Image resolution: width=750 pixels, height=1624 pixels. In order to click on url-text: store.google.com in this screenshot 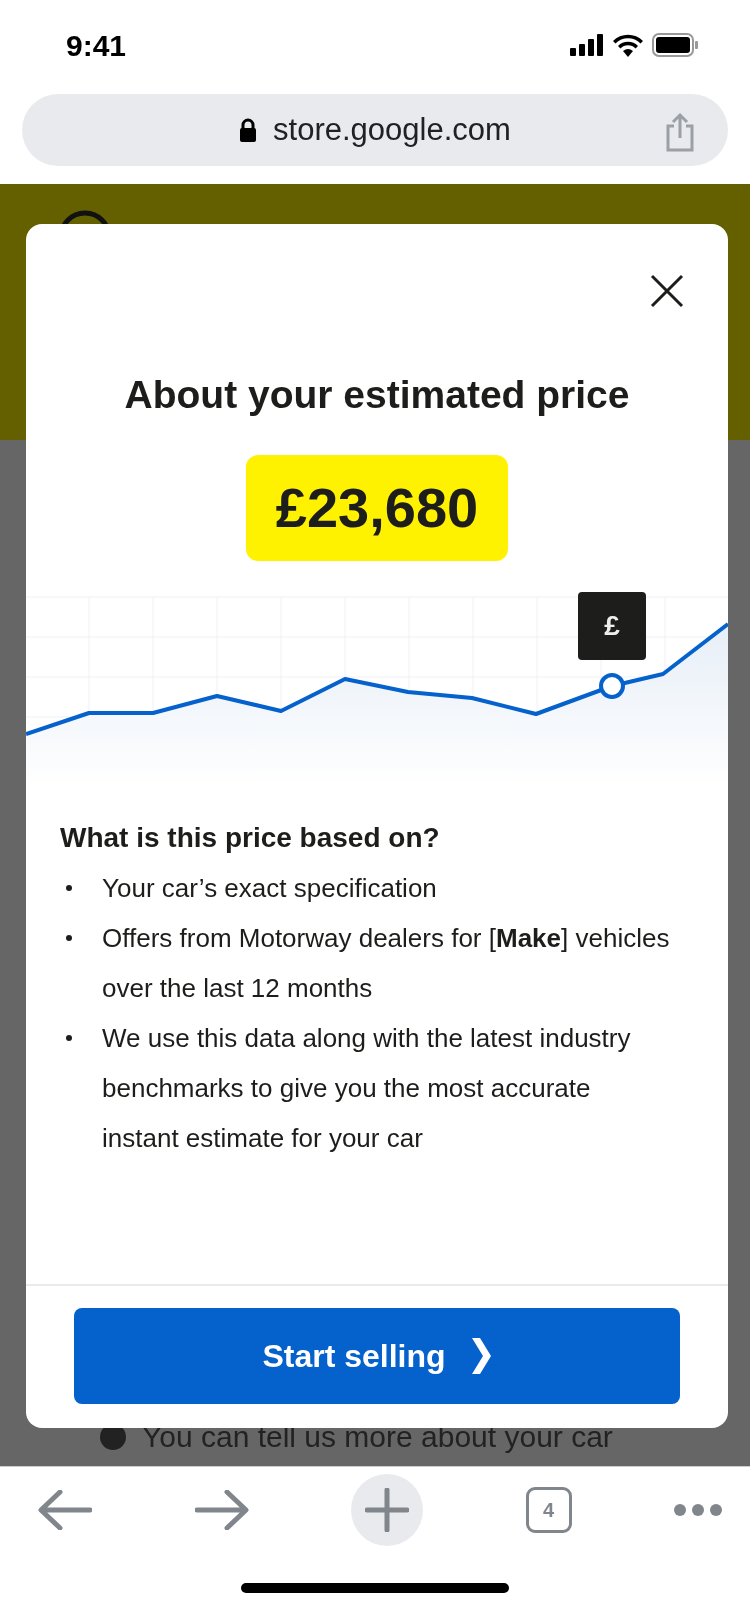, I will do `click(392, 129)`.